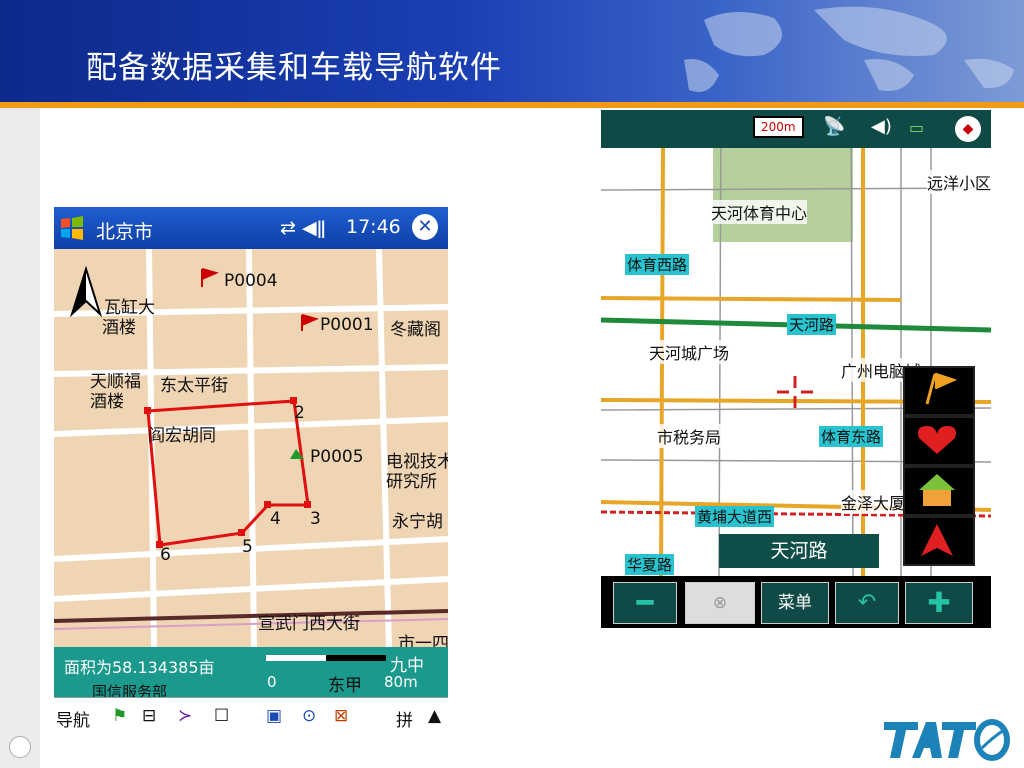 This screenshot has height=768, width=1024. I want to click on flag-tool-icon: ⚑, so click(119, 716).